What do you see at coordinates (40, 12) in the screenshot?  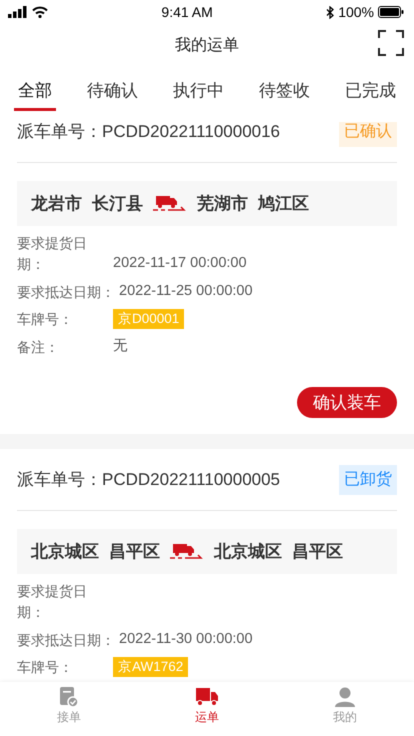 I see `wifi-icon` at bounding box center [40, 12].